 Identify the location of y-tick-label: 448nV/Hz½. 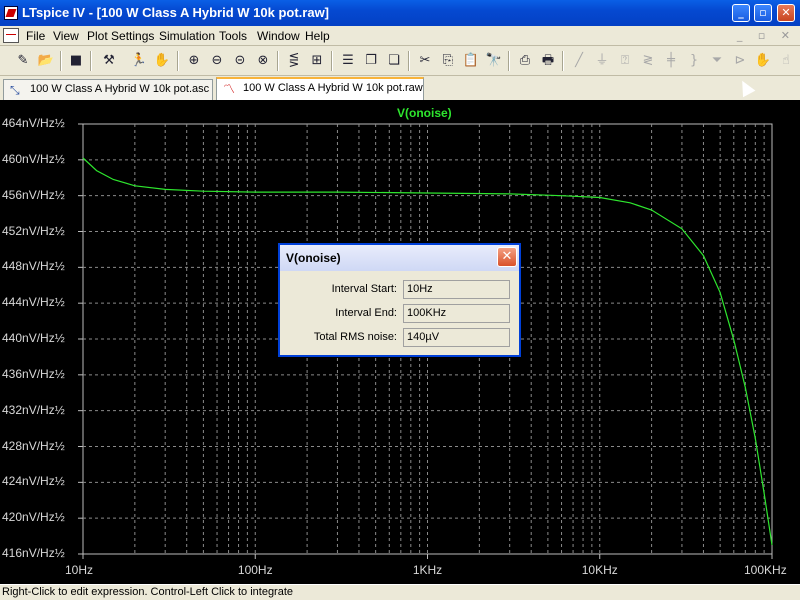
(33, 266).